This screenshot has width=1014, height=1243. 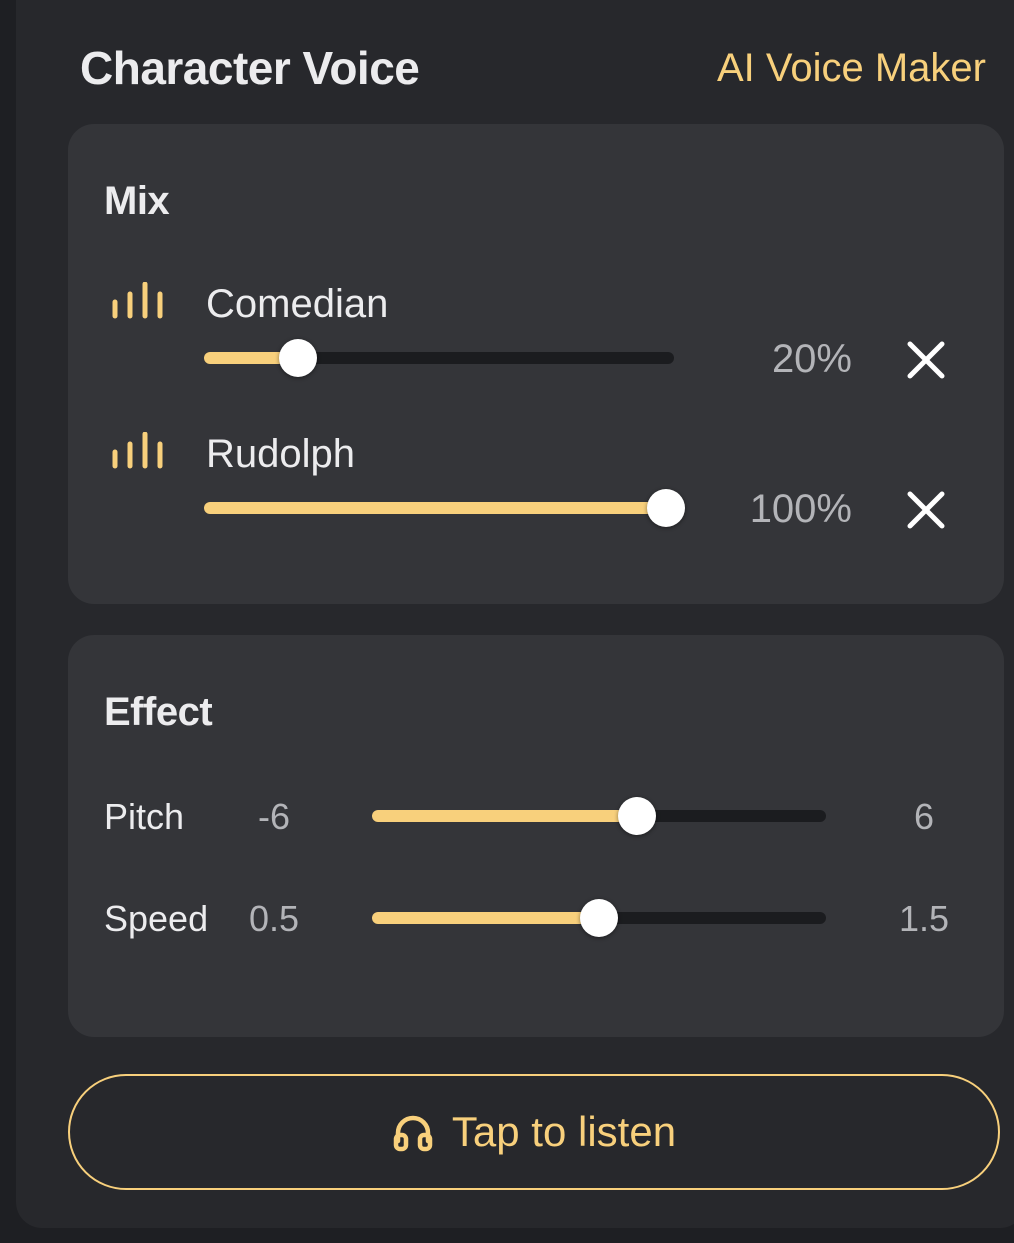 I want to click on speed-slider, so click(x=599, y=918).